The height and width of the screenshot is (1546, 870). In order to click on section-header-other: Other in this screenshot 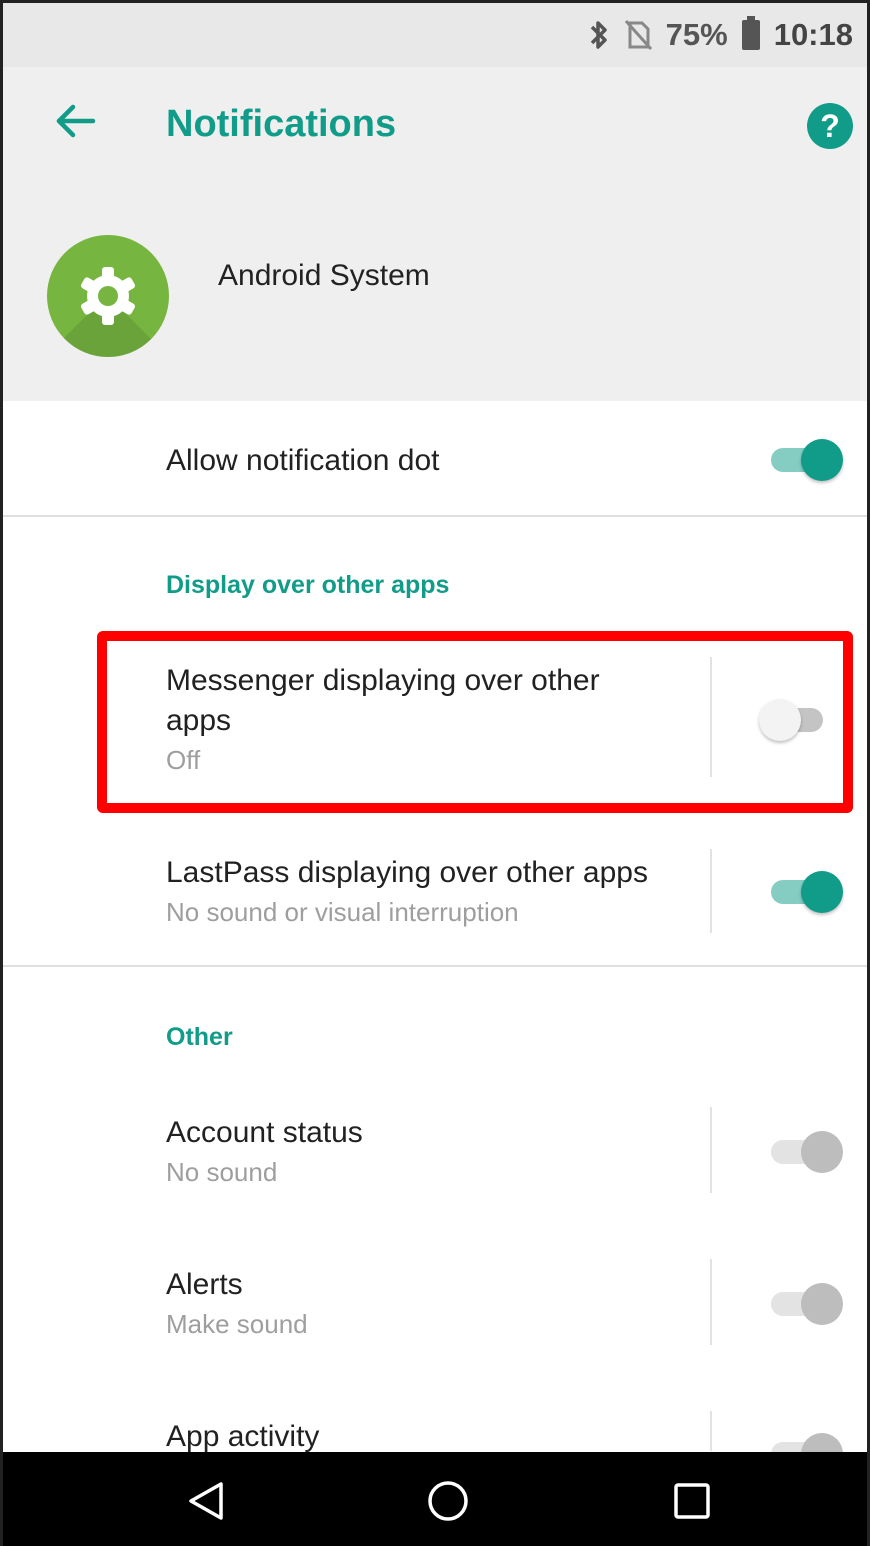, I will do `click(199, 1037)`.